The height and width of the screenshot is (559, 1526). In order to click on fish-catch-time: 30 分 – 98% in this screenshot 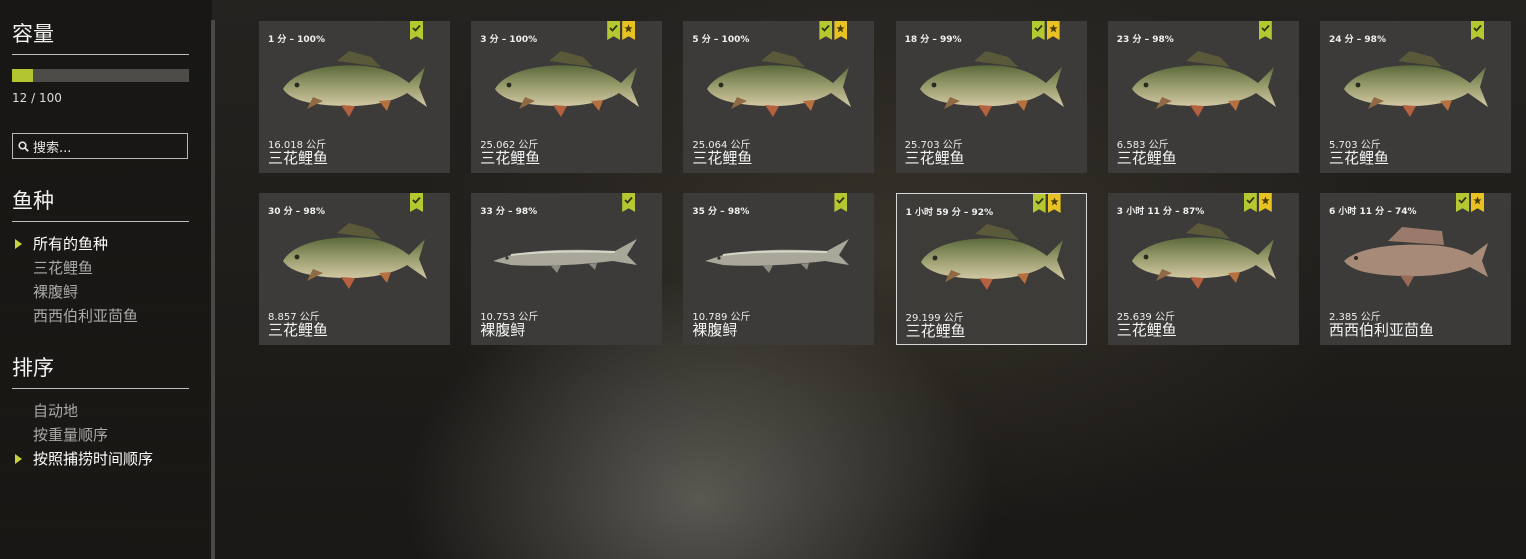, I will do `click(296, 212)`.